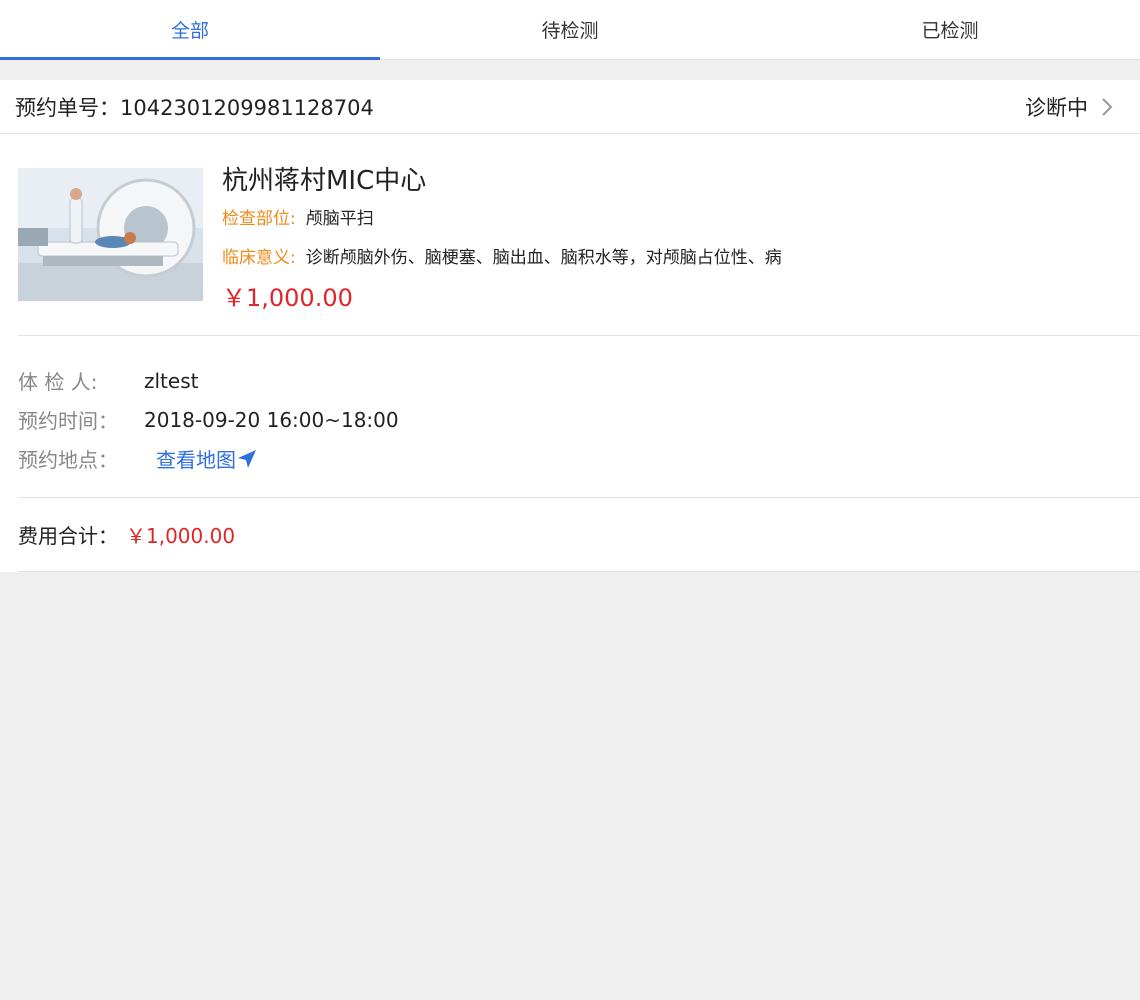  I want to click on total-cost: 费用合计： ￥1,000.00, so click(579, 535).